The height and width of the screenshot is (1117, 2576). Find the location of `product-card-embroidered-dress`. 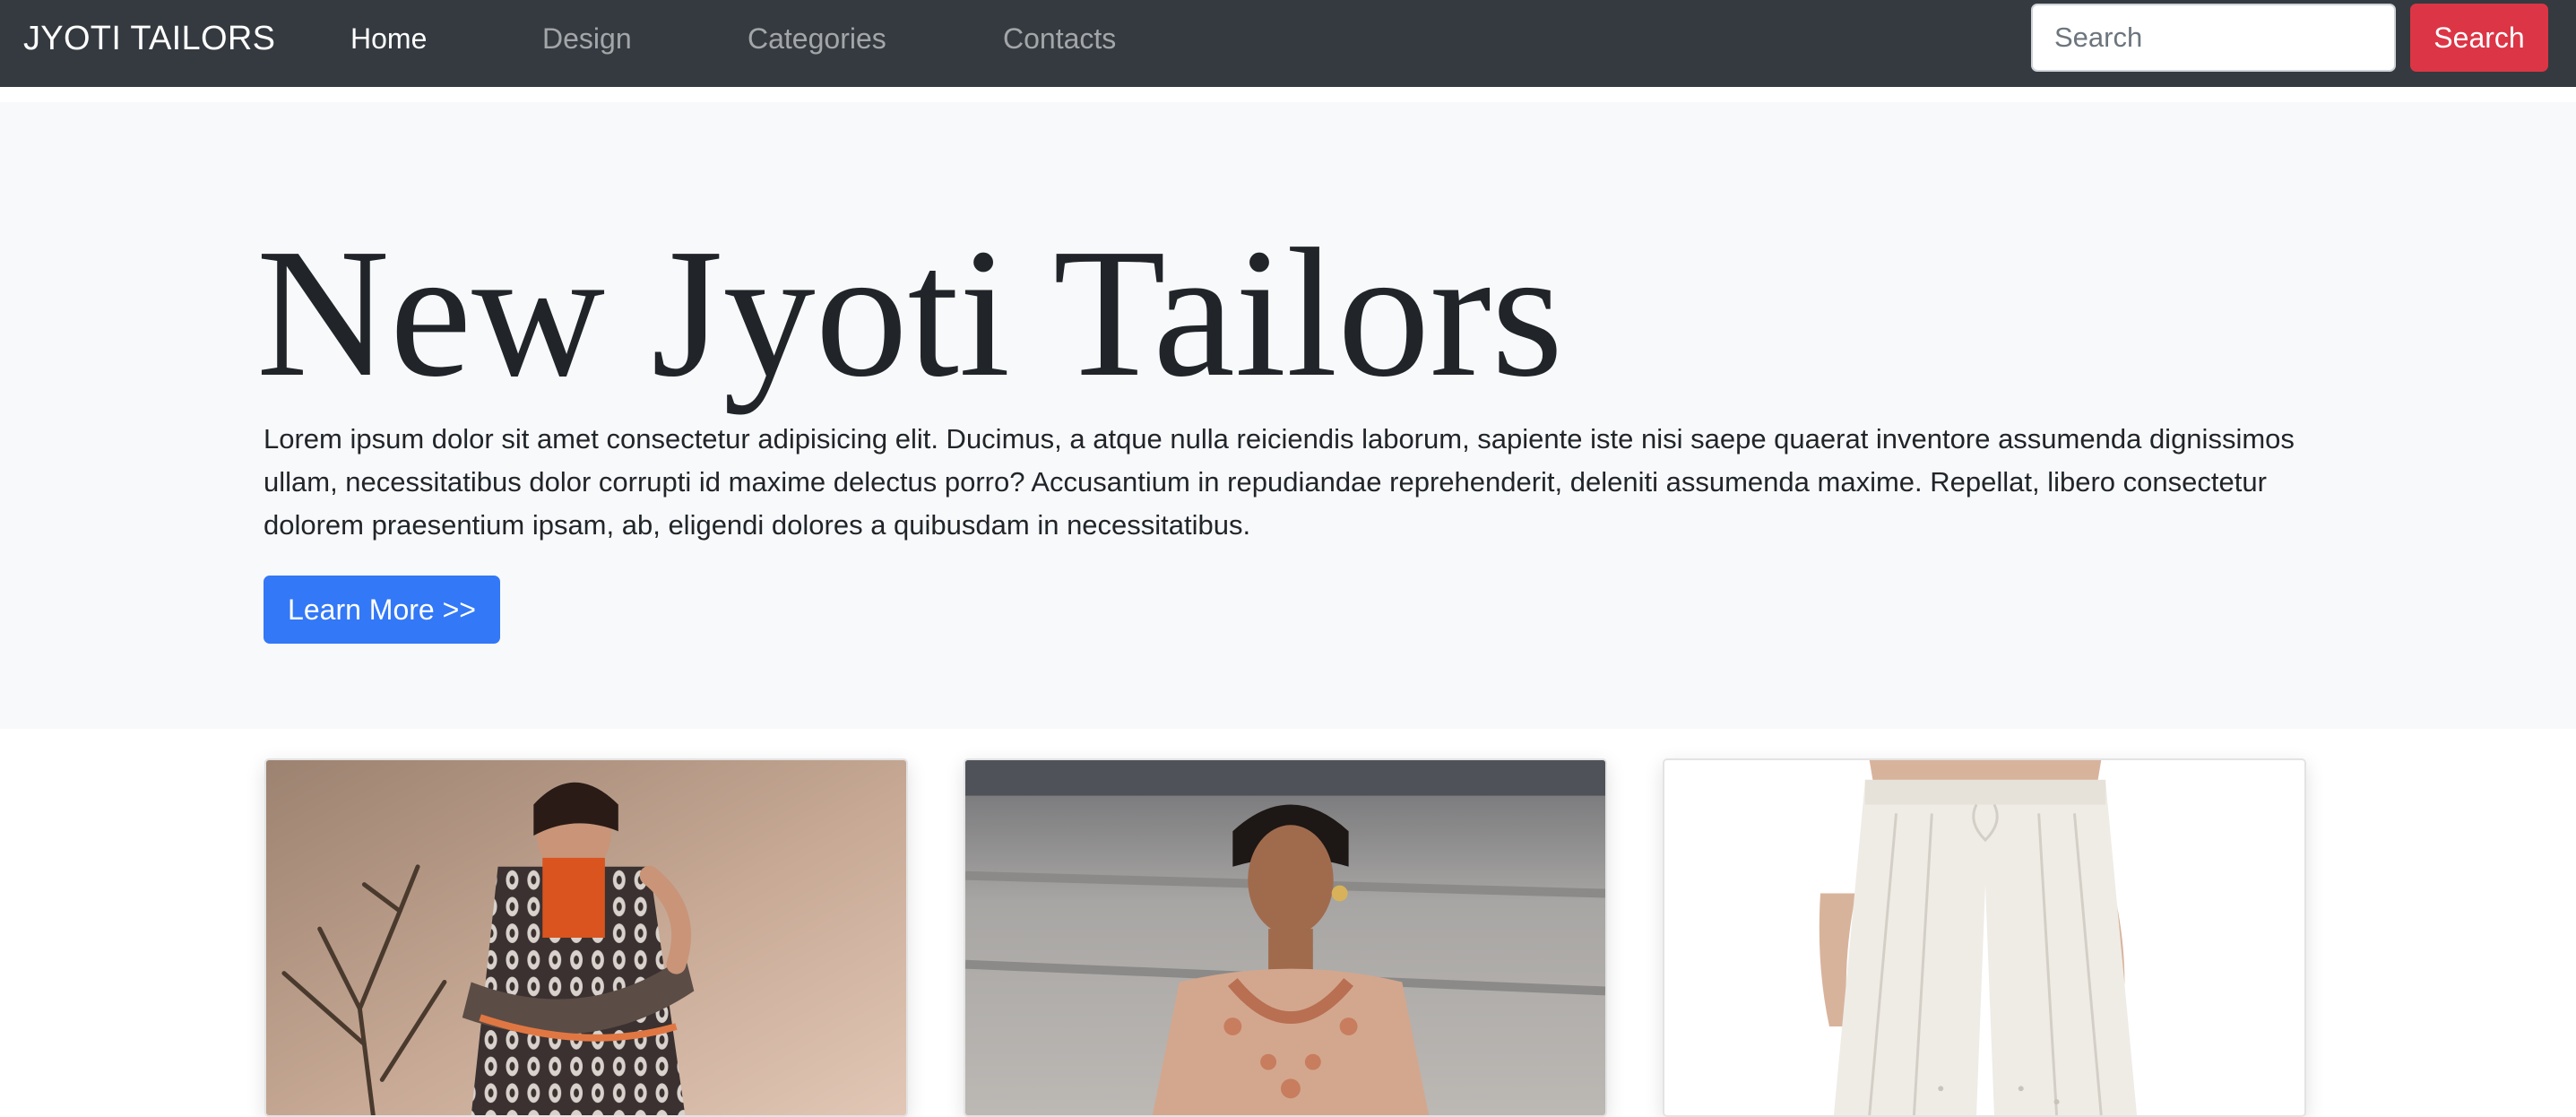

product-card-embroidered-dress is located at coordinates (1285, 937).